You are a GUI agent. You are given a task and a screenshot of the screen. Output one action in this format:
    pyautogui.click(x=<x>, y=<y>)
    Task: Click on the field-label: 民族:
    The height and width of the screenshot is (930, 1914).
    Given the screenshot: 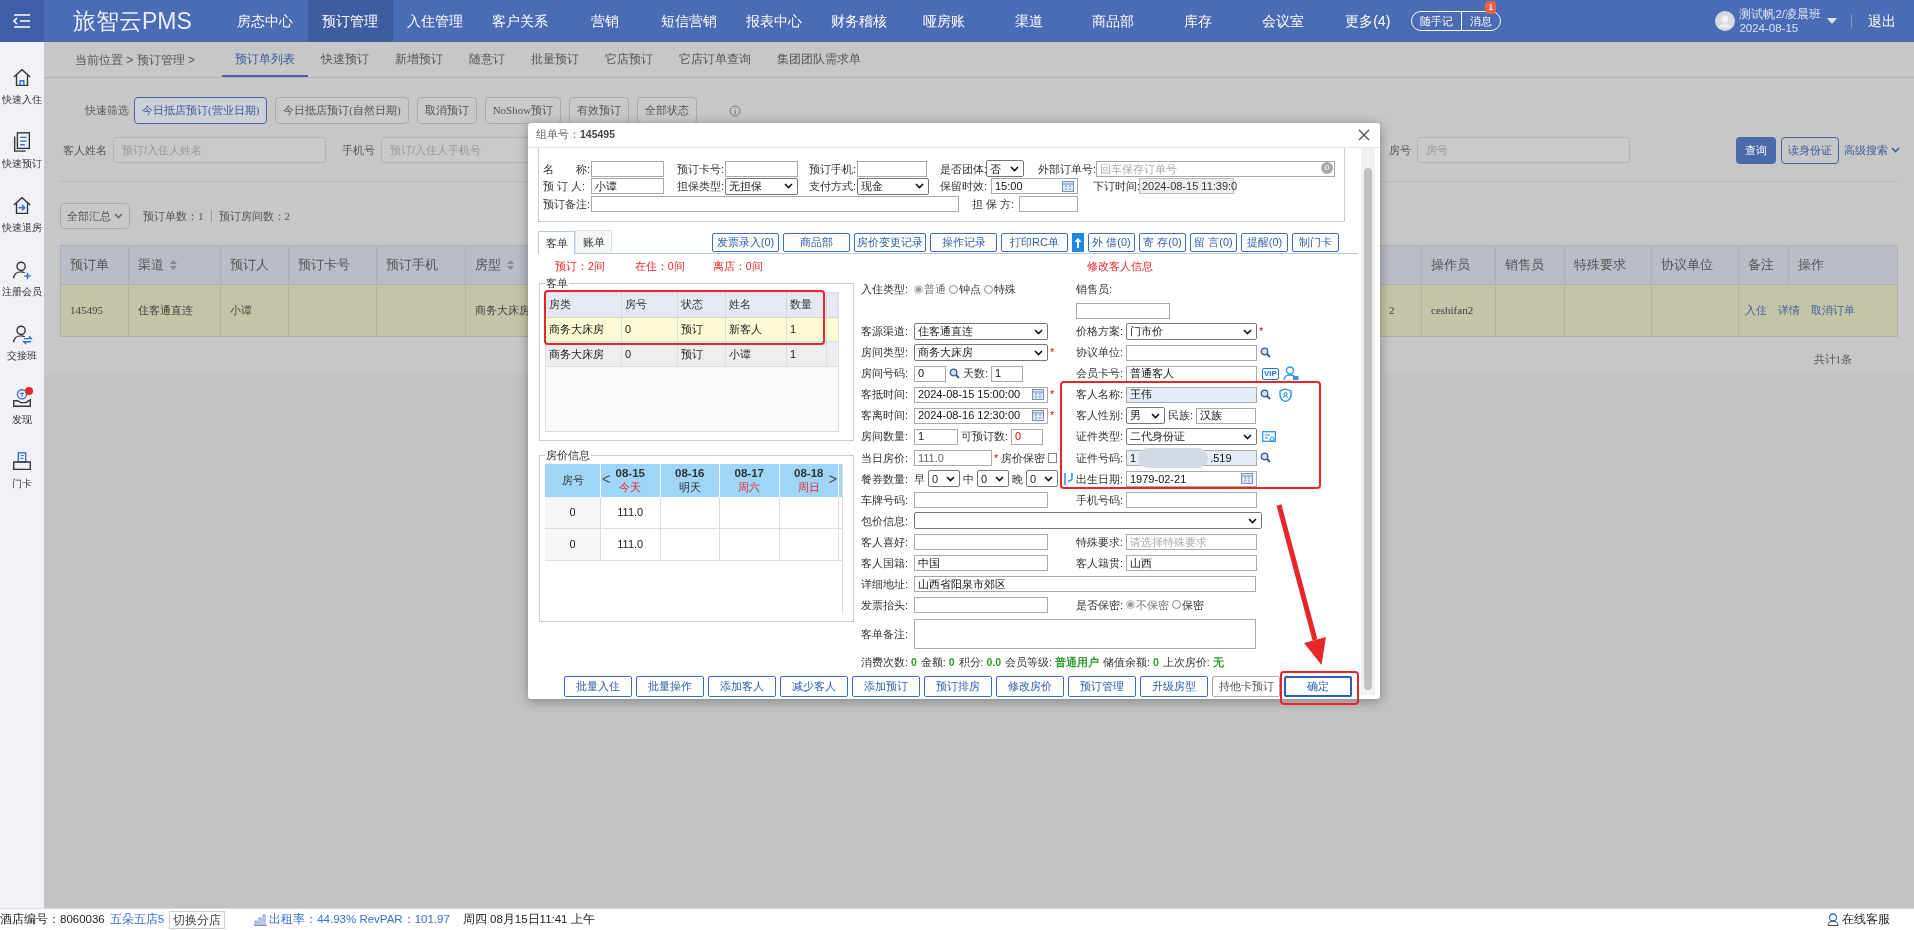 What is the action you would take?
    pyautogui.click(x=1181, y=416)
    